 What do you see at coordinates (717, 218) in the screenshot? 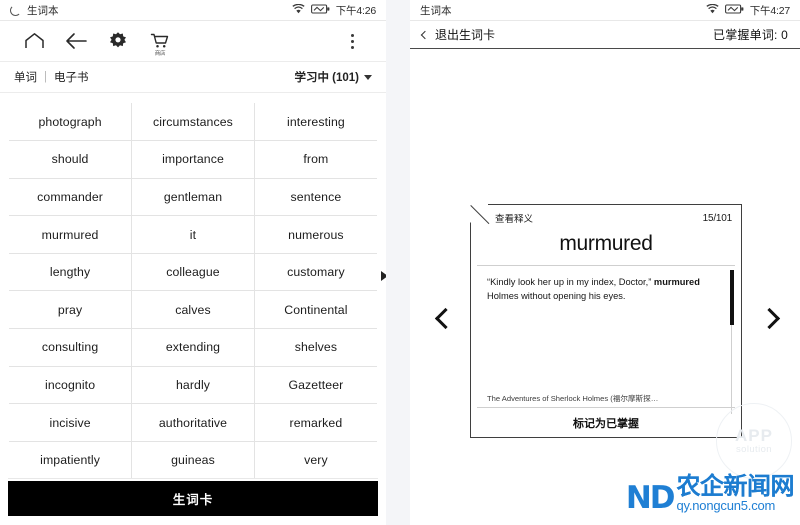
I see `card-counter: 15/101` at bounding box center [717, 218].